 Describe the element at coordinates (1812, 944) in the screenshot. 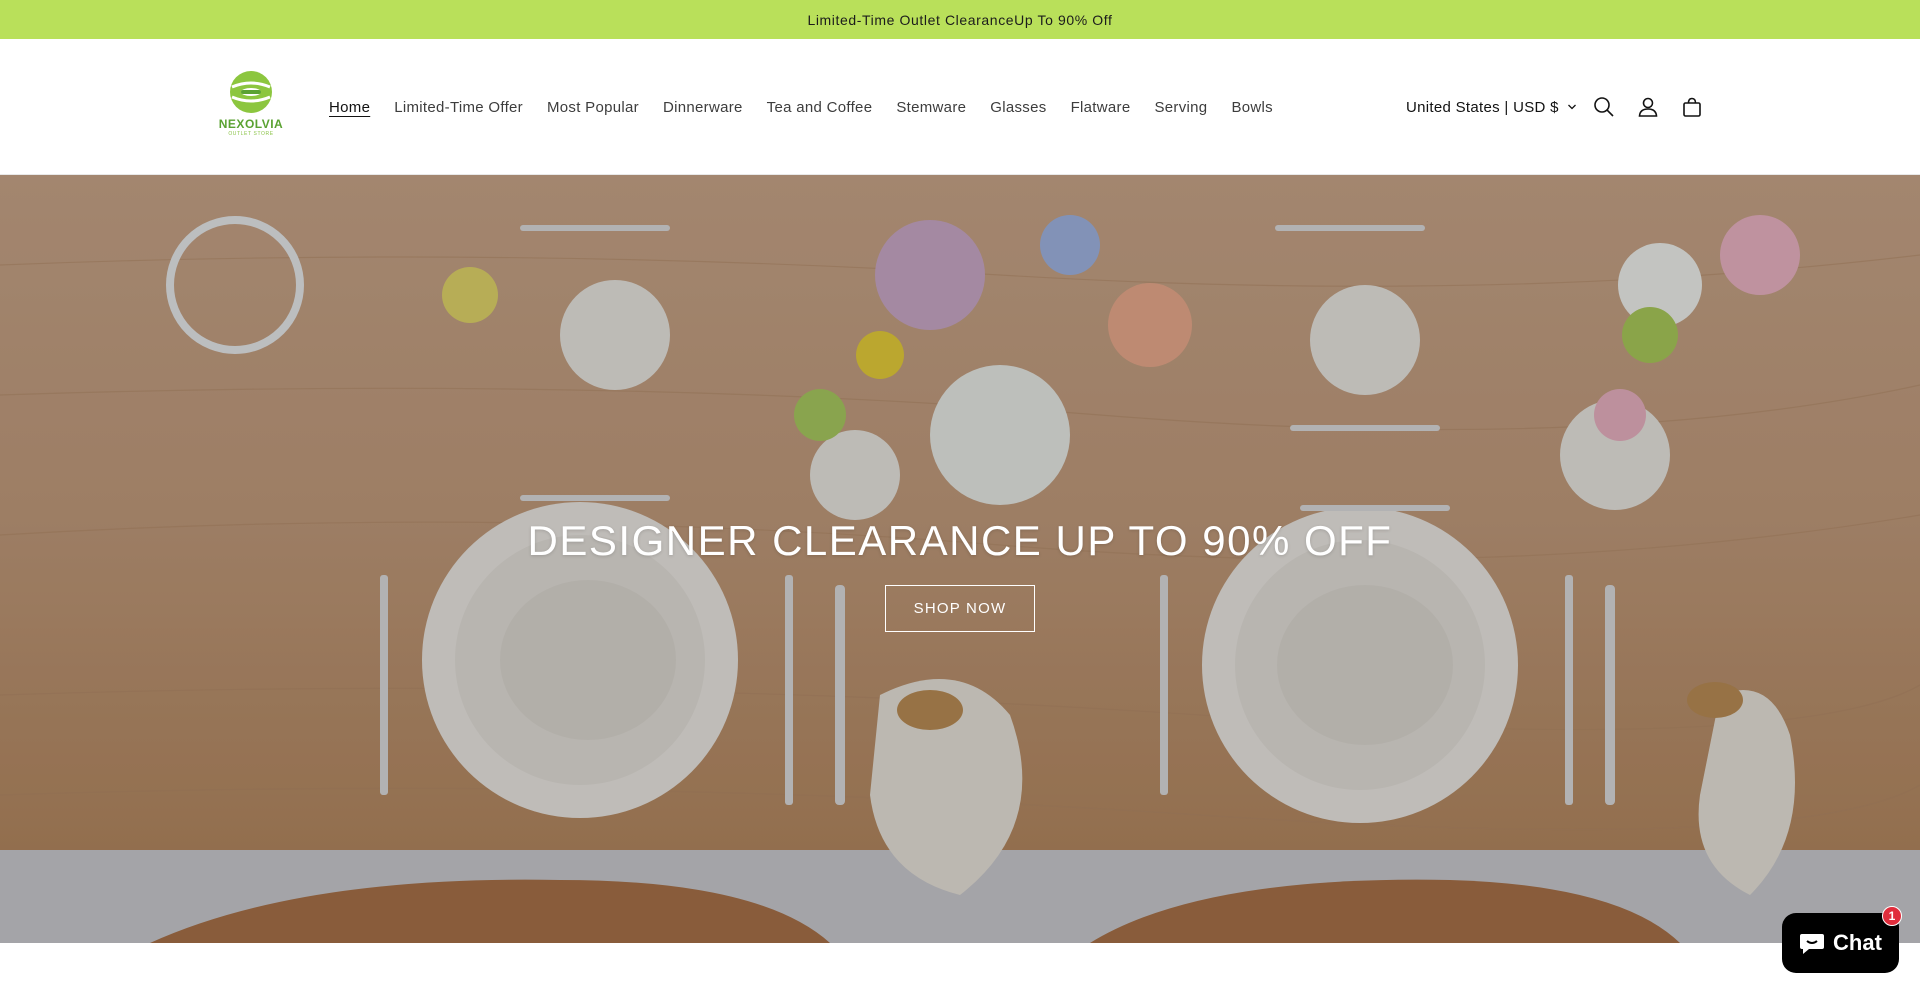

I see `chat-bubble-icon` at that location.